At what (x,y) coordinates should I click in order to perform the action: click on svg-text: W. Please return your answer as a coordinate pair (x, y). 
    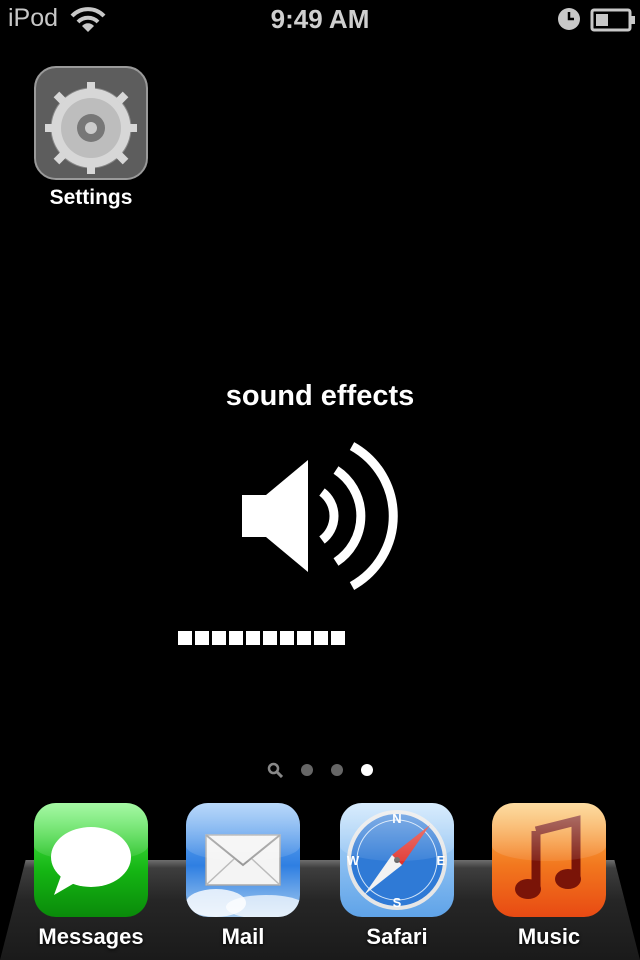
    Looking at the image, I should click on (353, 860).